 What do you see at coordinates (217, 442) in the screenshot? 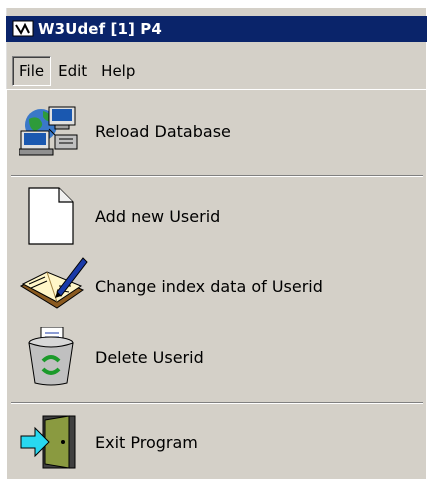
I see `menu-item-exit-program: Exit Program` at bounding box center [217, 442].